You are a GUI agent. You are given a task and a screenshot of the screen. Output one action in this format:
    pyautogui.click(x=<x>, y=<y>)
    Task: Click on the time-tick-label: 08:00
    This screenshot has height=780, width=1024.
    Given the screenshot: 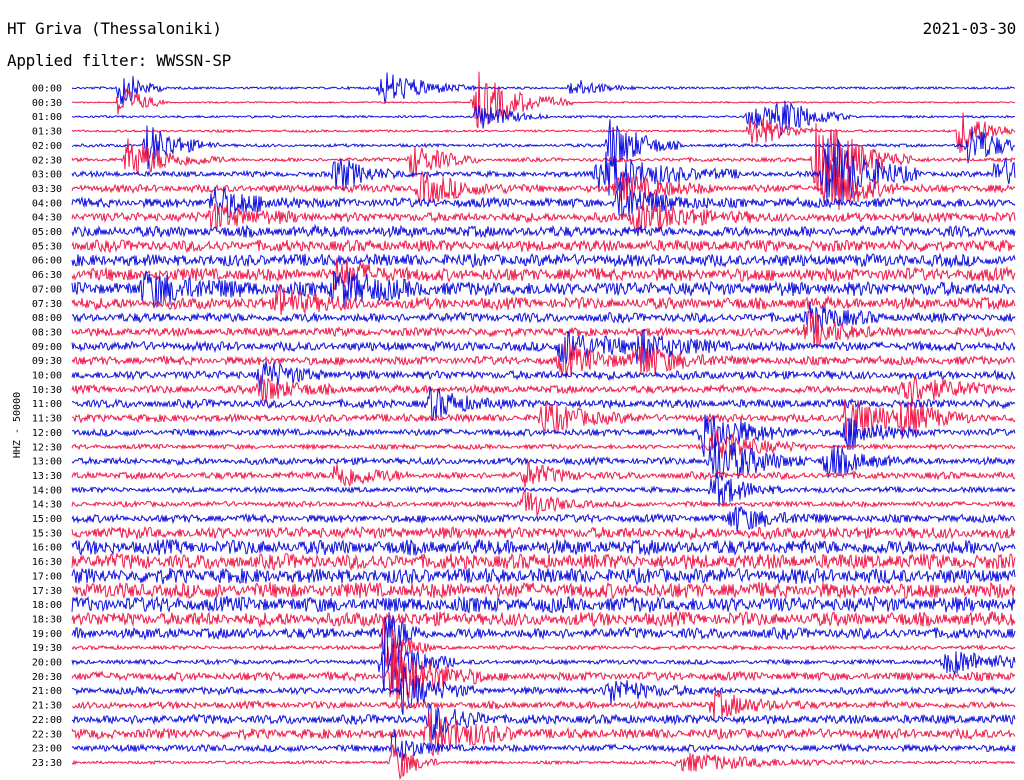 What is the action you would take?
    pyautogui.click(x=47, y=318)
    